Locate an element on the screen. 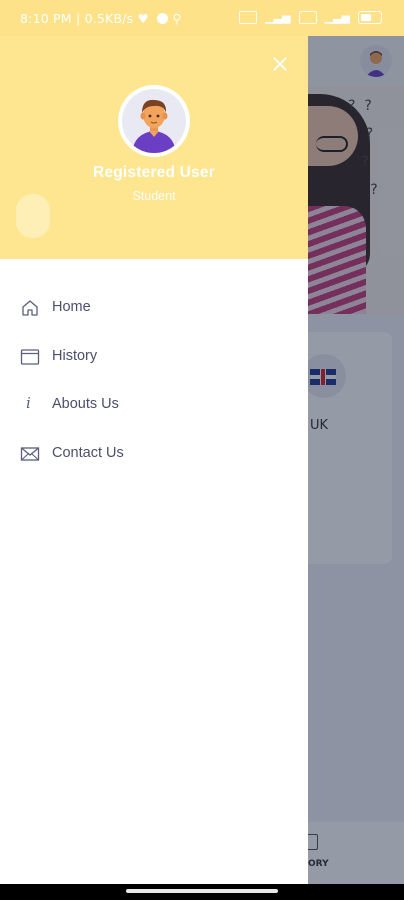 This screenshot has width=404, height=900. status-speed: 0.5KB/s is located at coordinates (109, 18).